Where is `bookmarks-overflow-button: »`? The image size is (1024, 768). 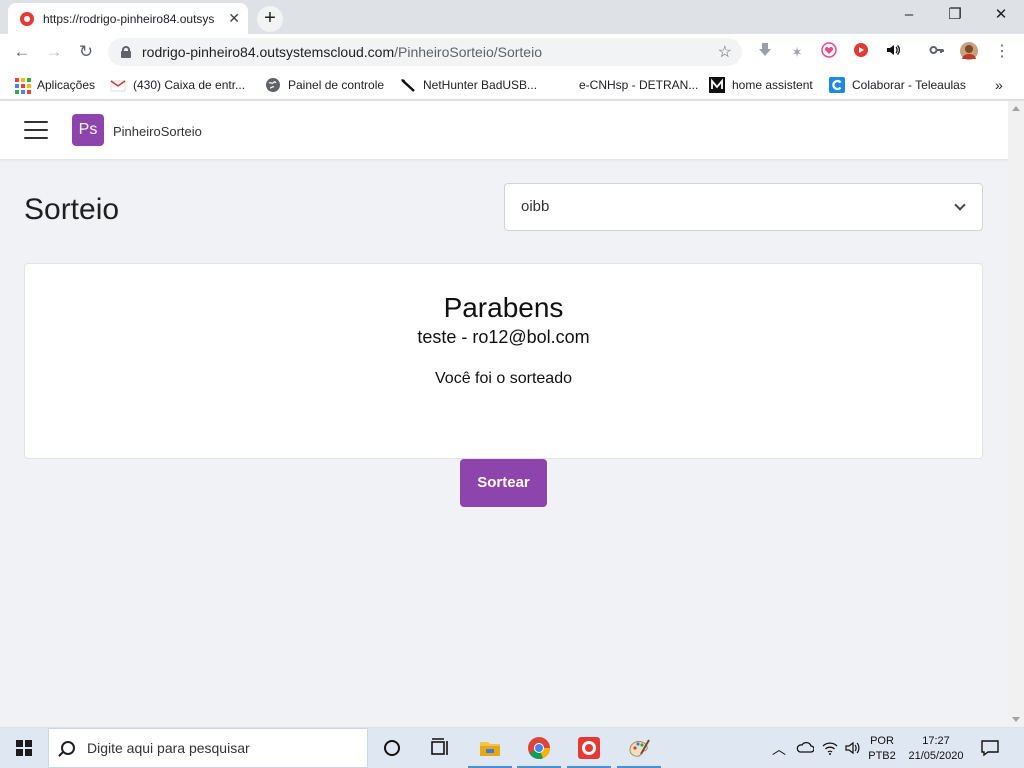 bookmarks-overflow-button: » is located at coordinates (999, 85).